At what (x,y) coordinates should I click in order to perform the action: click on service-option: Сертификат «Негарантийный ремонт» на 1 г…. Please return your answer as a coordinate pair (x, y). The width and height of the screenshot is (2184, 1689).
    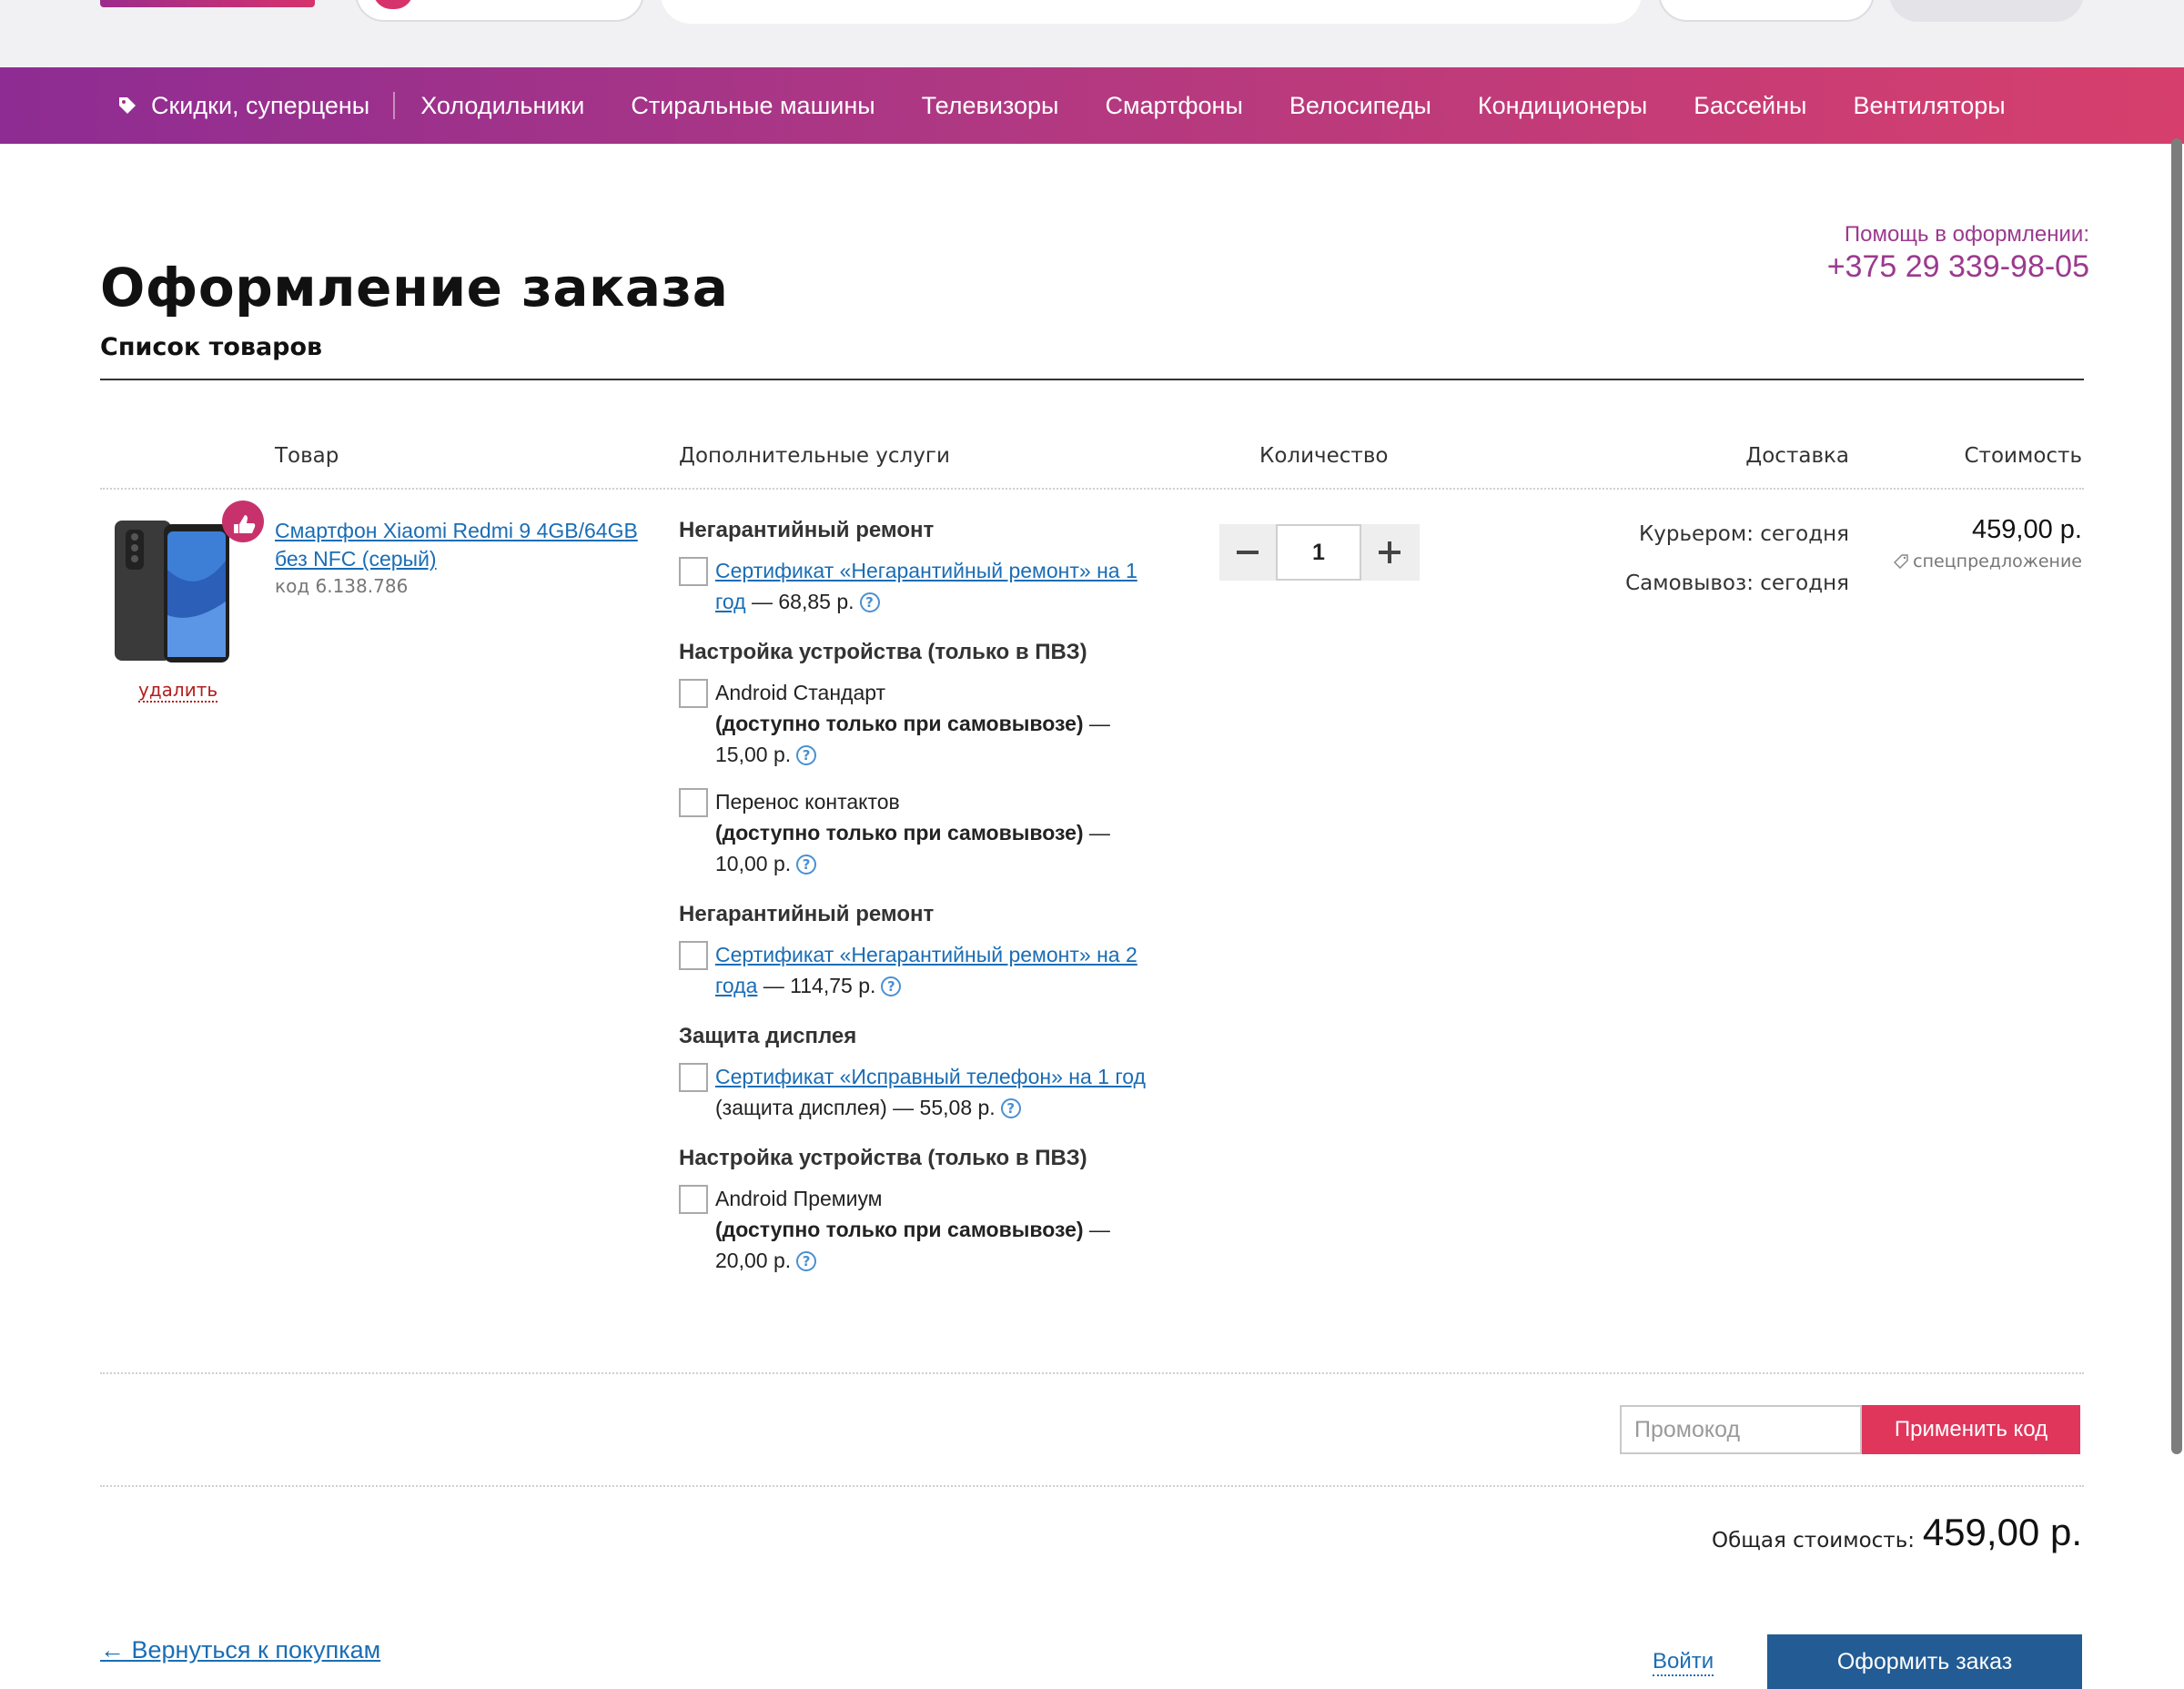
    Looking at the image, I should click on (920, 586).